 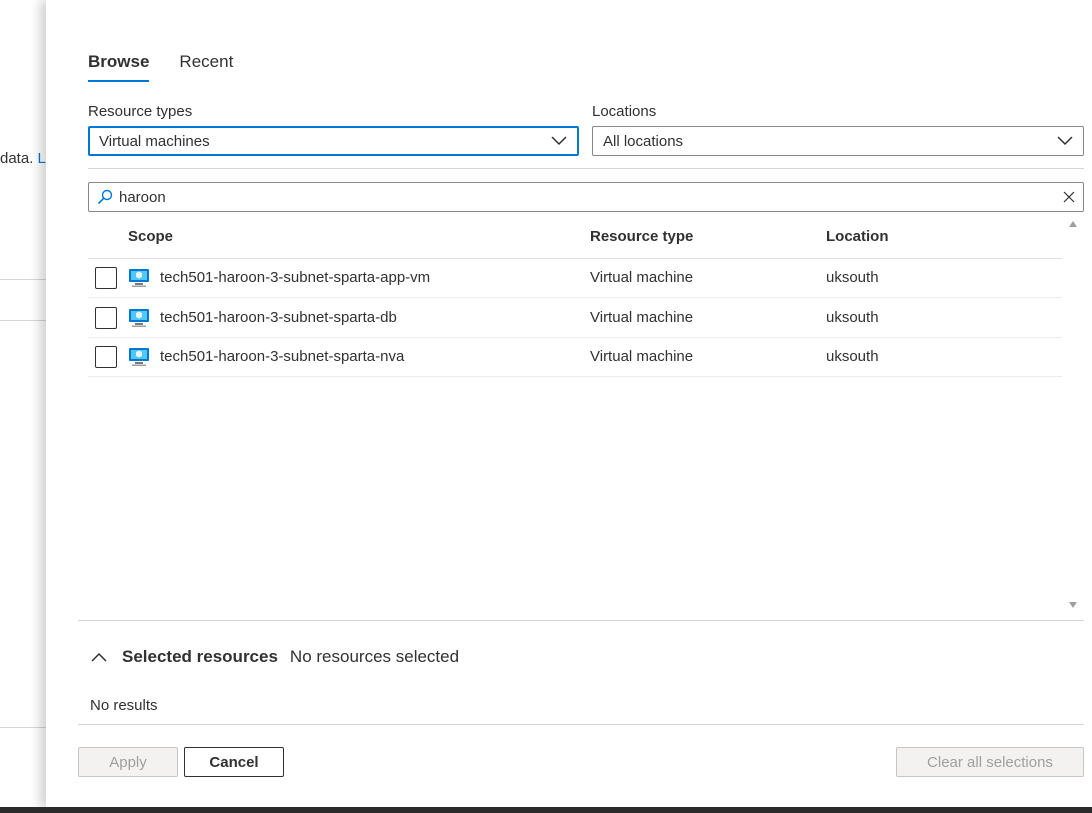 I want to click on resource-types-value: Virtual machines, so click(x=154, y=141).